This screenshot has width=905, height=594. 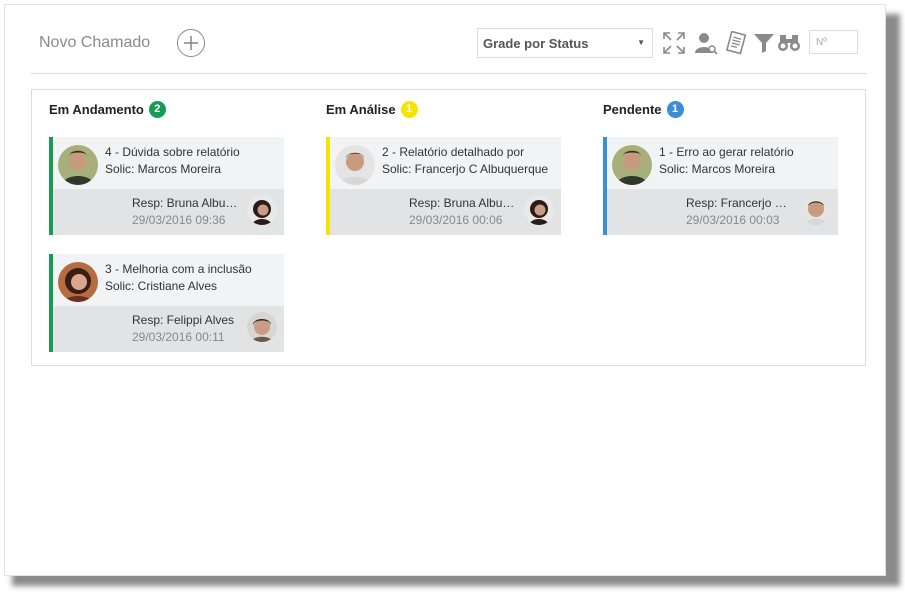 I want to click on ticket-requester: Solic: Cristiane Alves, so click(x=161, y=286).